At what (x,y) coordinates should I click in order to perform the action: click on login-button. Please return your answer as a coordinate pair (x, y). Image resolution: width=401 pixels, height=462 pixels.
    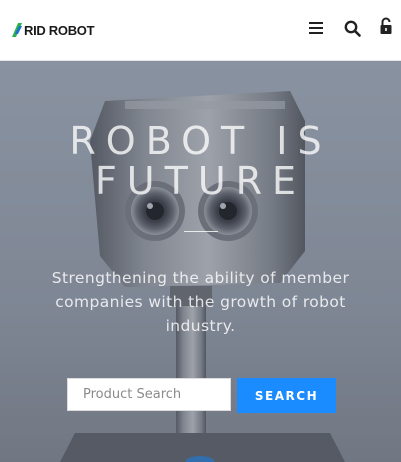
    Looking at the image, I should click on (386, 26).